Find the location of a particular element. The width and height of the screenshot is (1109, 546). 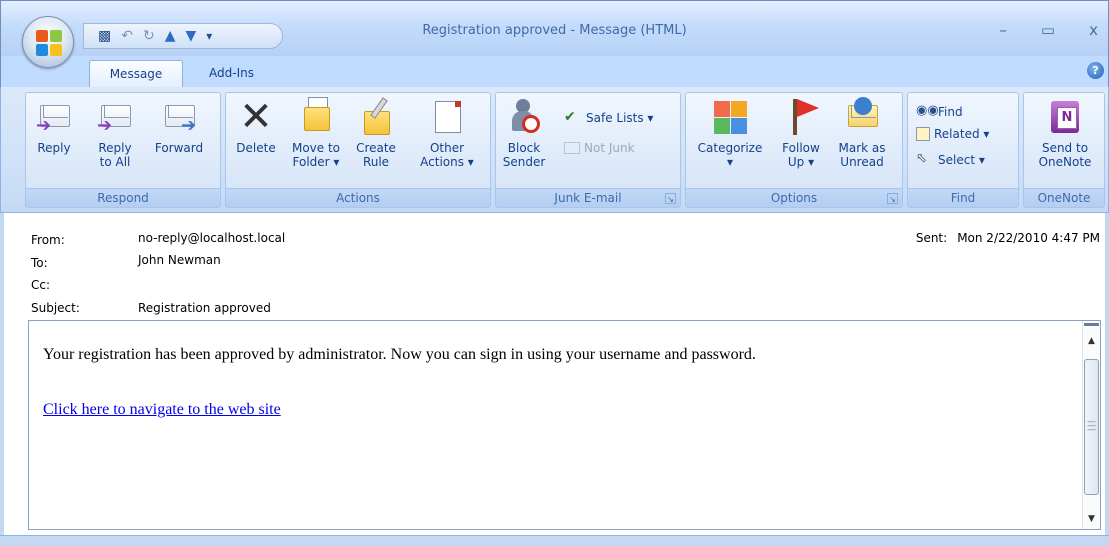

find-button: ◉◉ Find is located at coordinates (939, 112).